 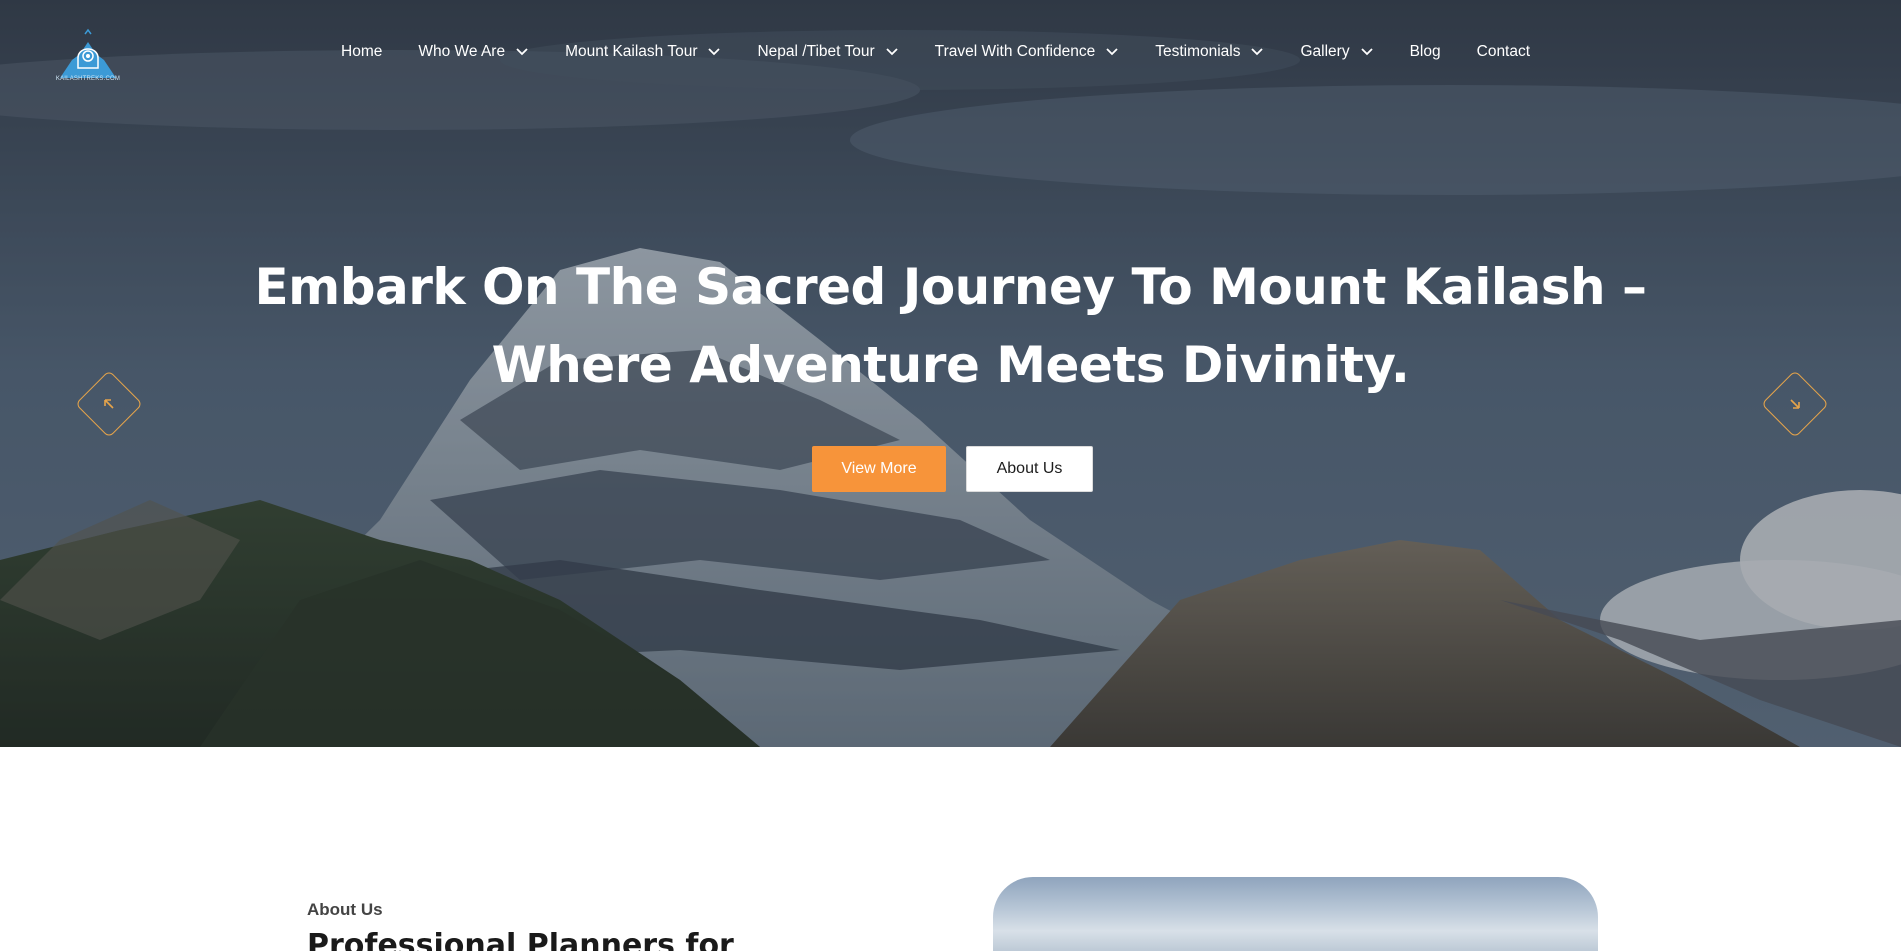 I want to click on nav-item-label: Home, so click(x=362, y=51).